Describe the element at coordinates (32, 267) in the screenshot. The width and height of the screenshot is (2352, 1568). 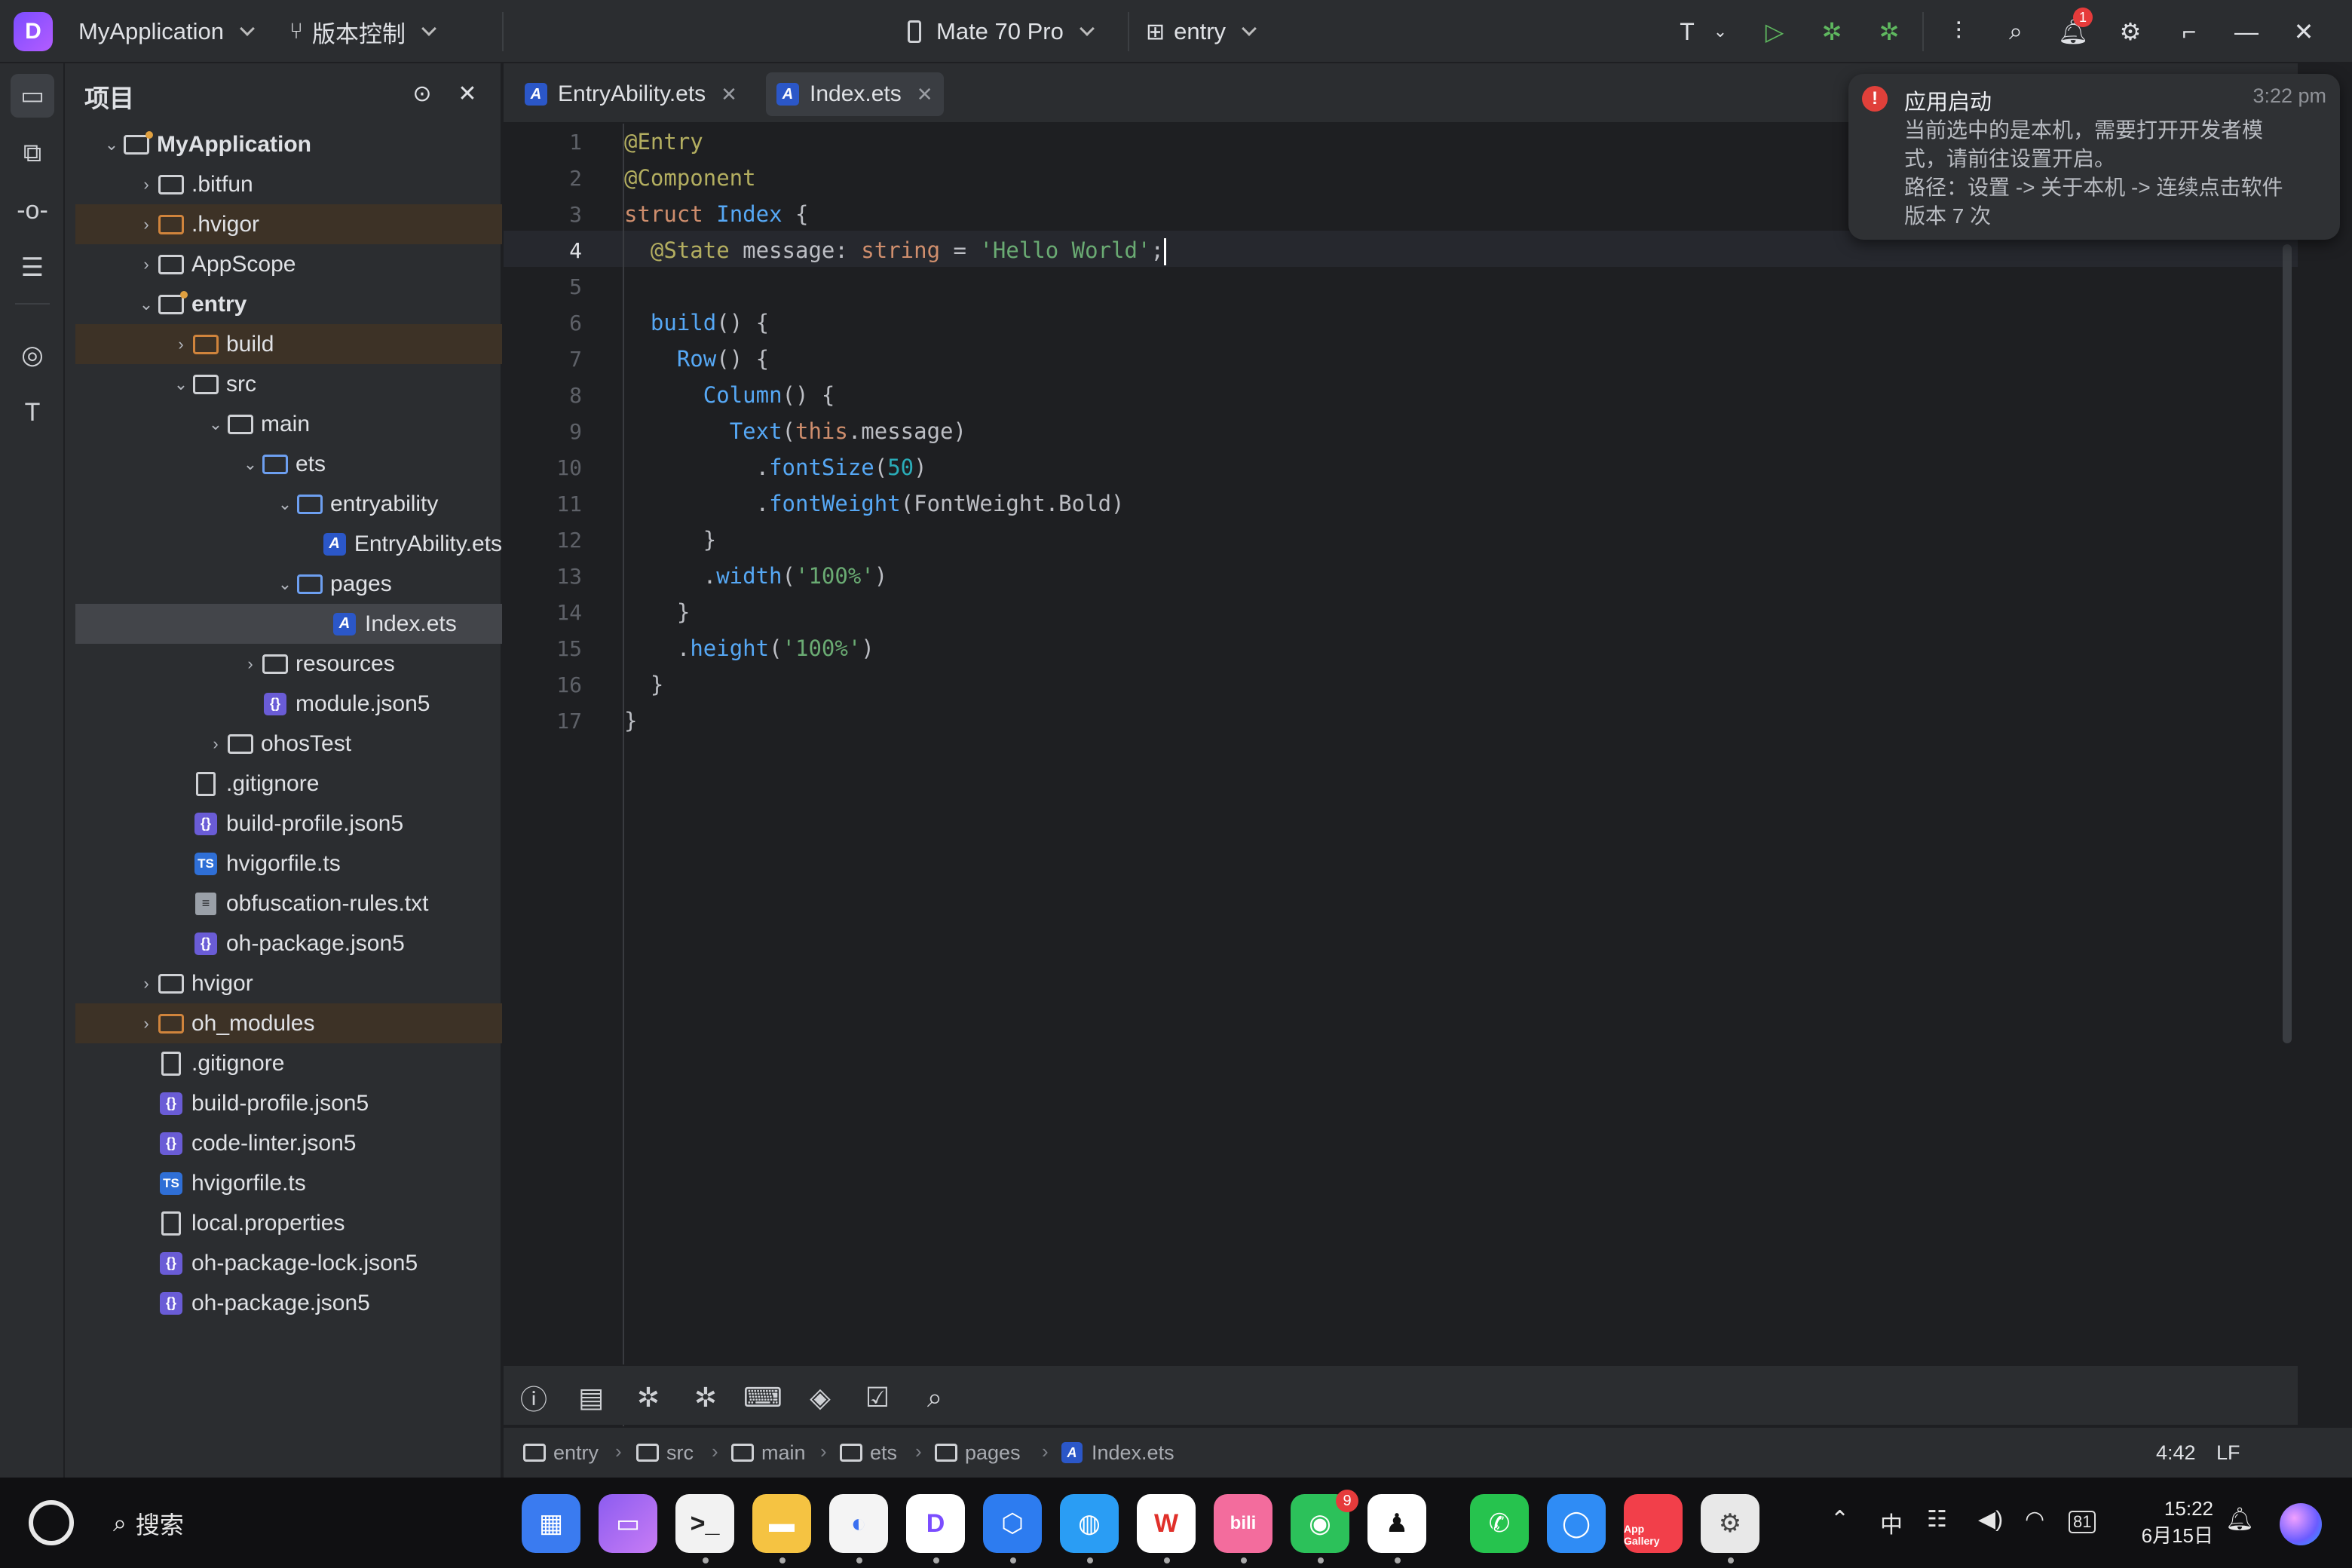
I see `find-icon: ☰` at that location.